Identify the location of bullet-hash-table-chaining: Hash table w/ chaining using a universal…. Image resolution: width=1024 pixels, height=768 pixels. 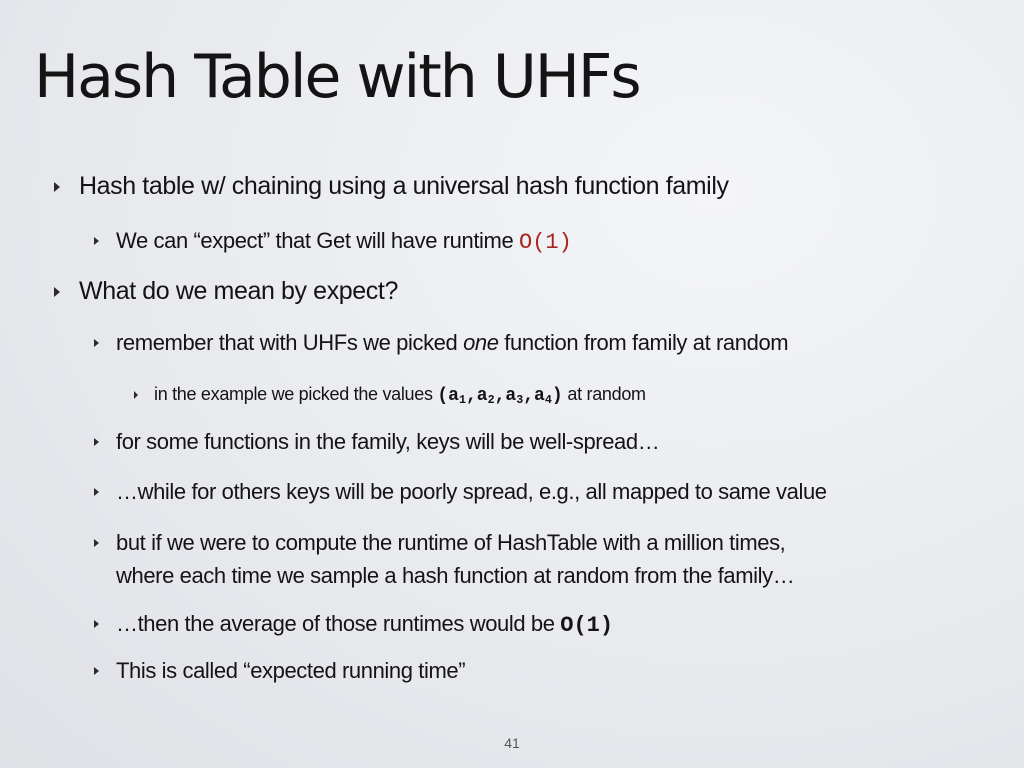
(391, 186).